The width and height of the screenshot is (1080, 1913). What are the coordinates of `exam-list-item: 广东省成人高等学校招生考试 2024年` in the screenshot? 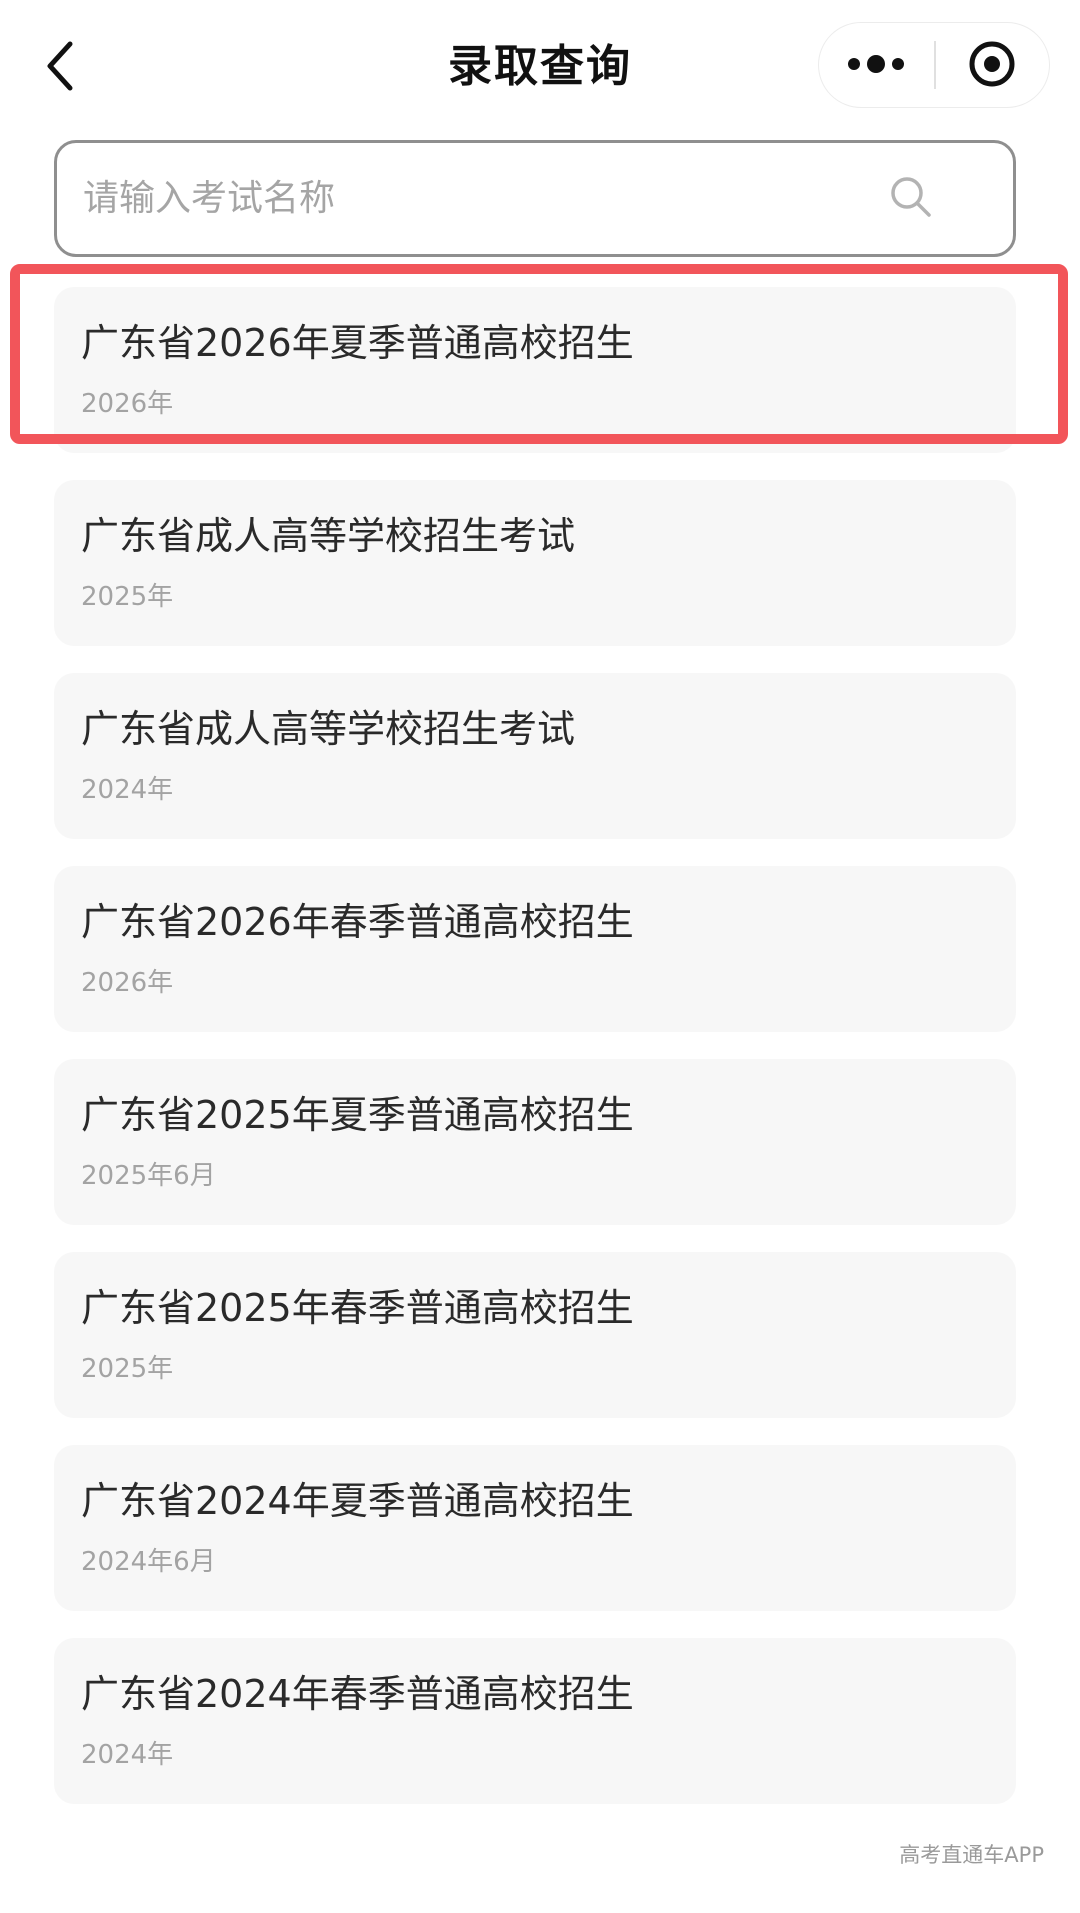 It's located at (535, 756).